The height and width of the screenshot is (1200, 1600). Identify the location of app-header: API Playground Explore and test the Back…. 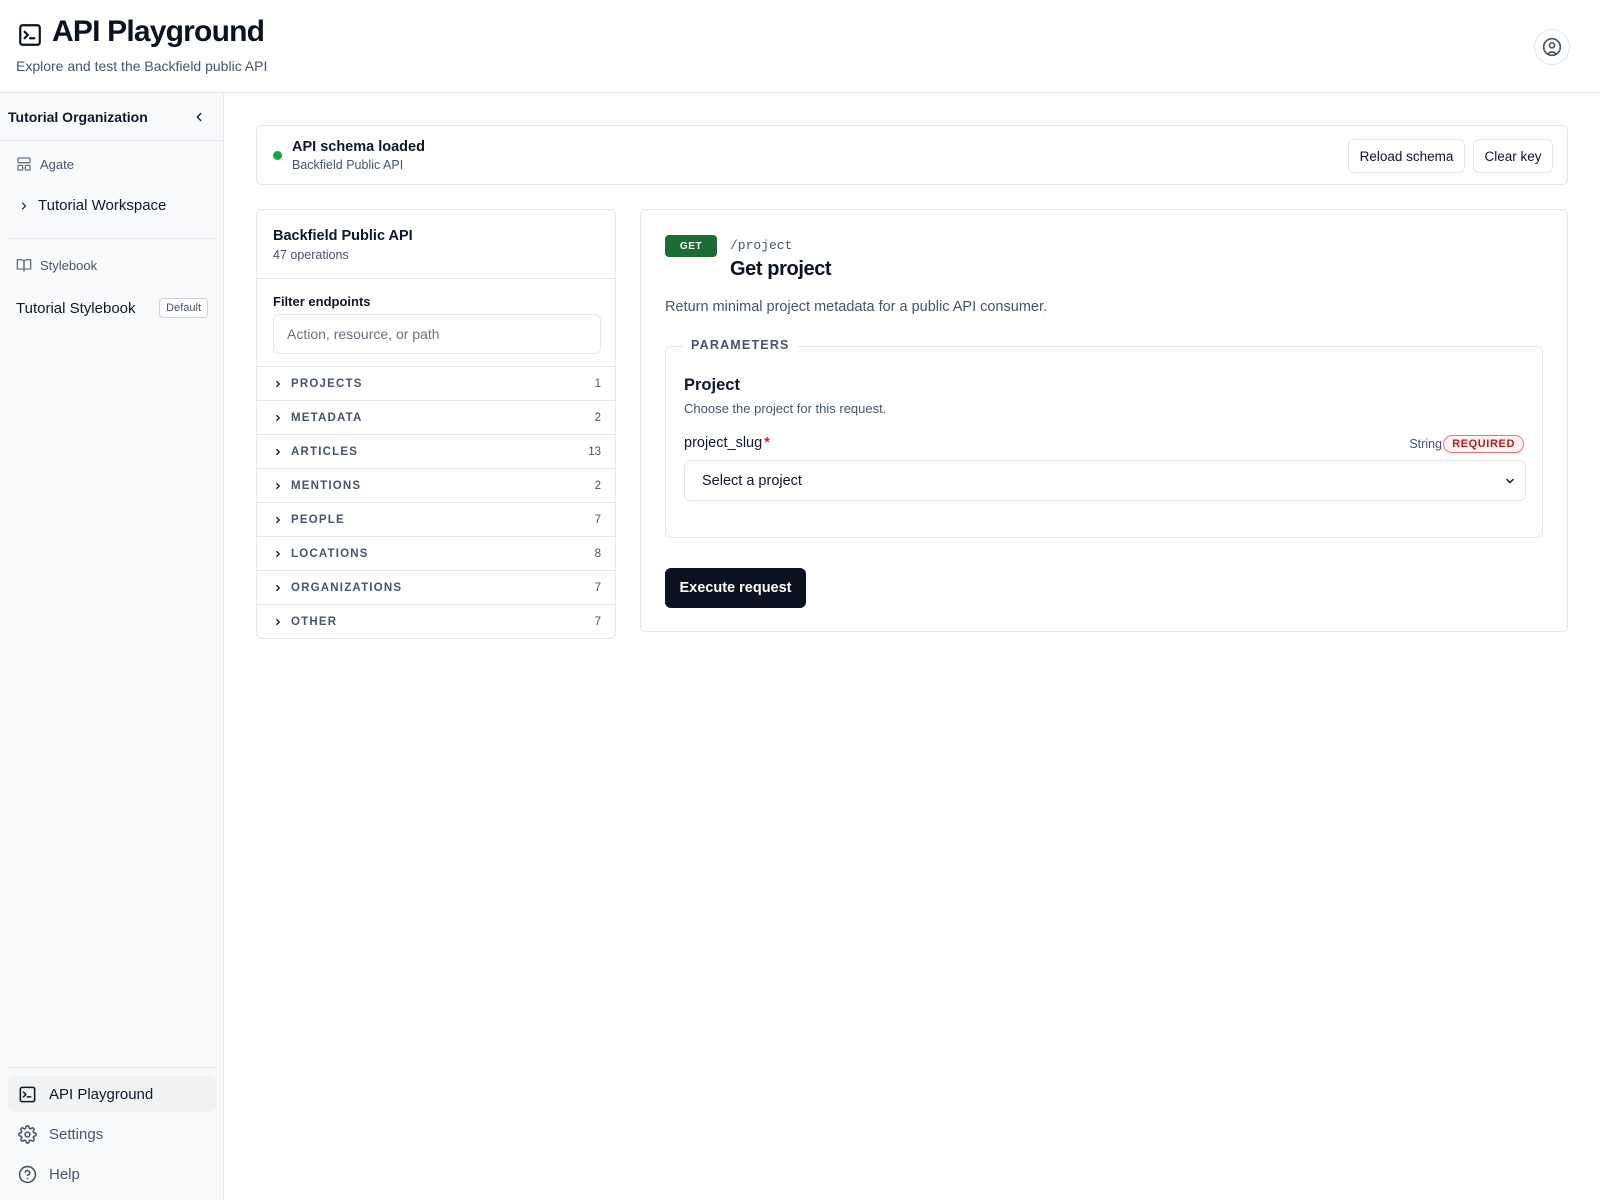
(800, 46).